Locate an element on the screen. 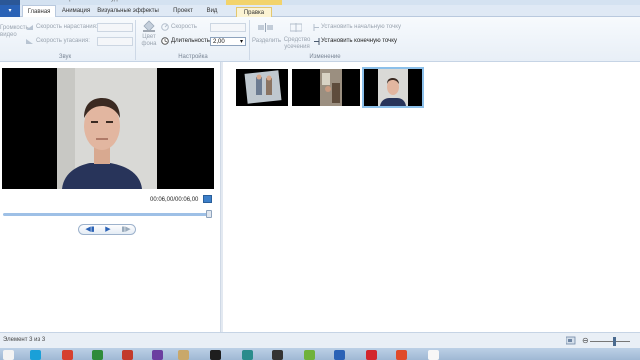  zoom-handle is located at coordinates (614, 341).